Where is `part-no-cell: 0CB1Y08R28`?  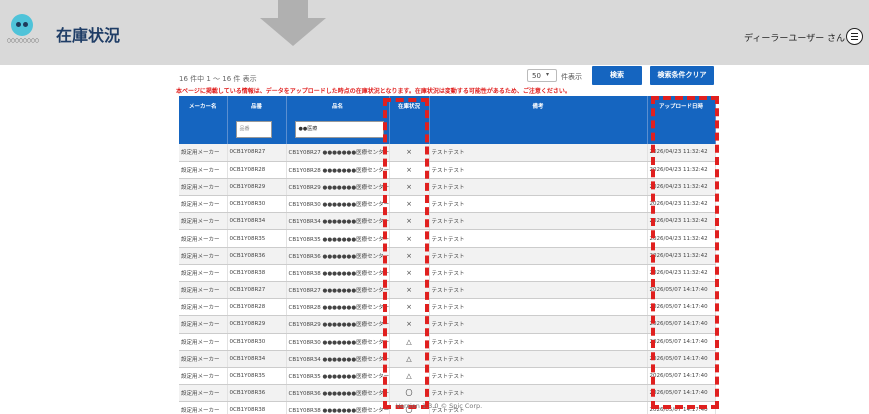 part-no-cell: 0CB1Y08R28 is located at coordinates (257, 170).